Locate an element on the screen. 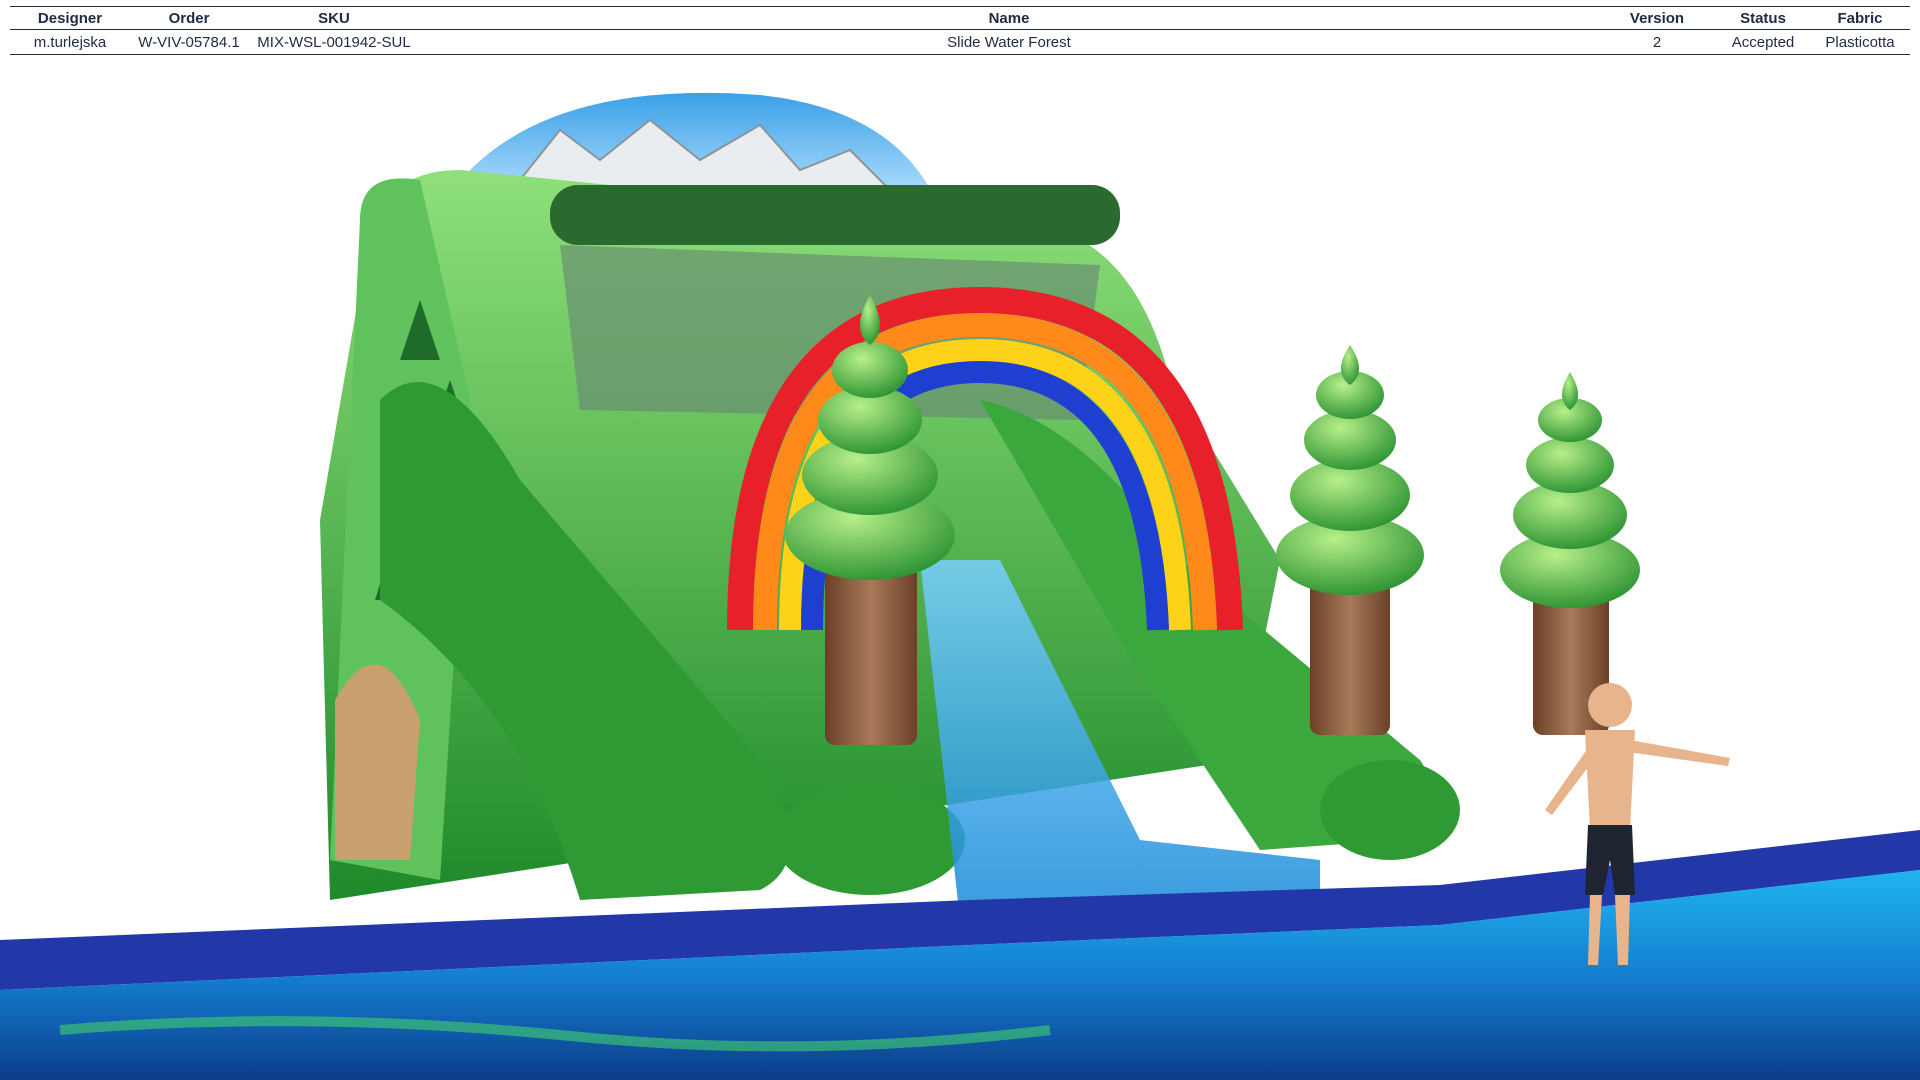 Image resolution: width=1920 pixels, height=1080 pixels. header-sku: SKU is located at coordinates (334, 18).